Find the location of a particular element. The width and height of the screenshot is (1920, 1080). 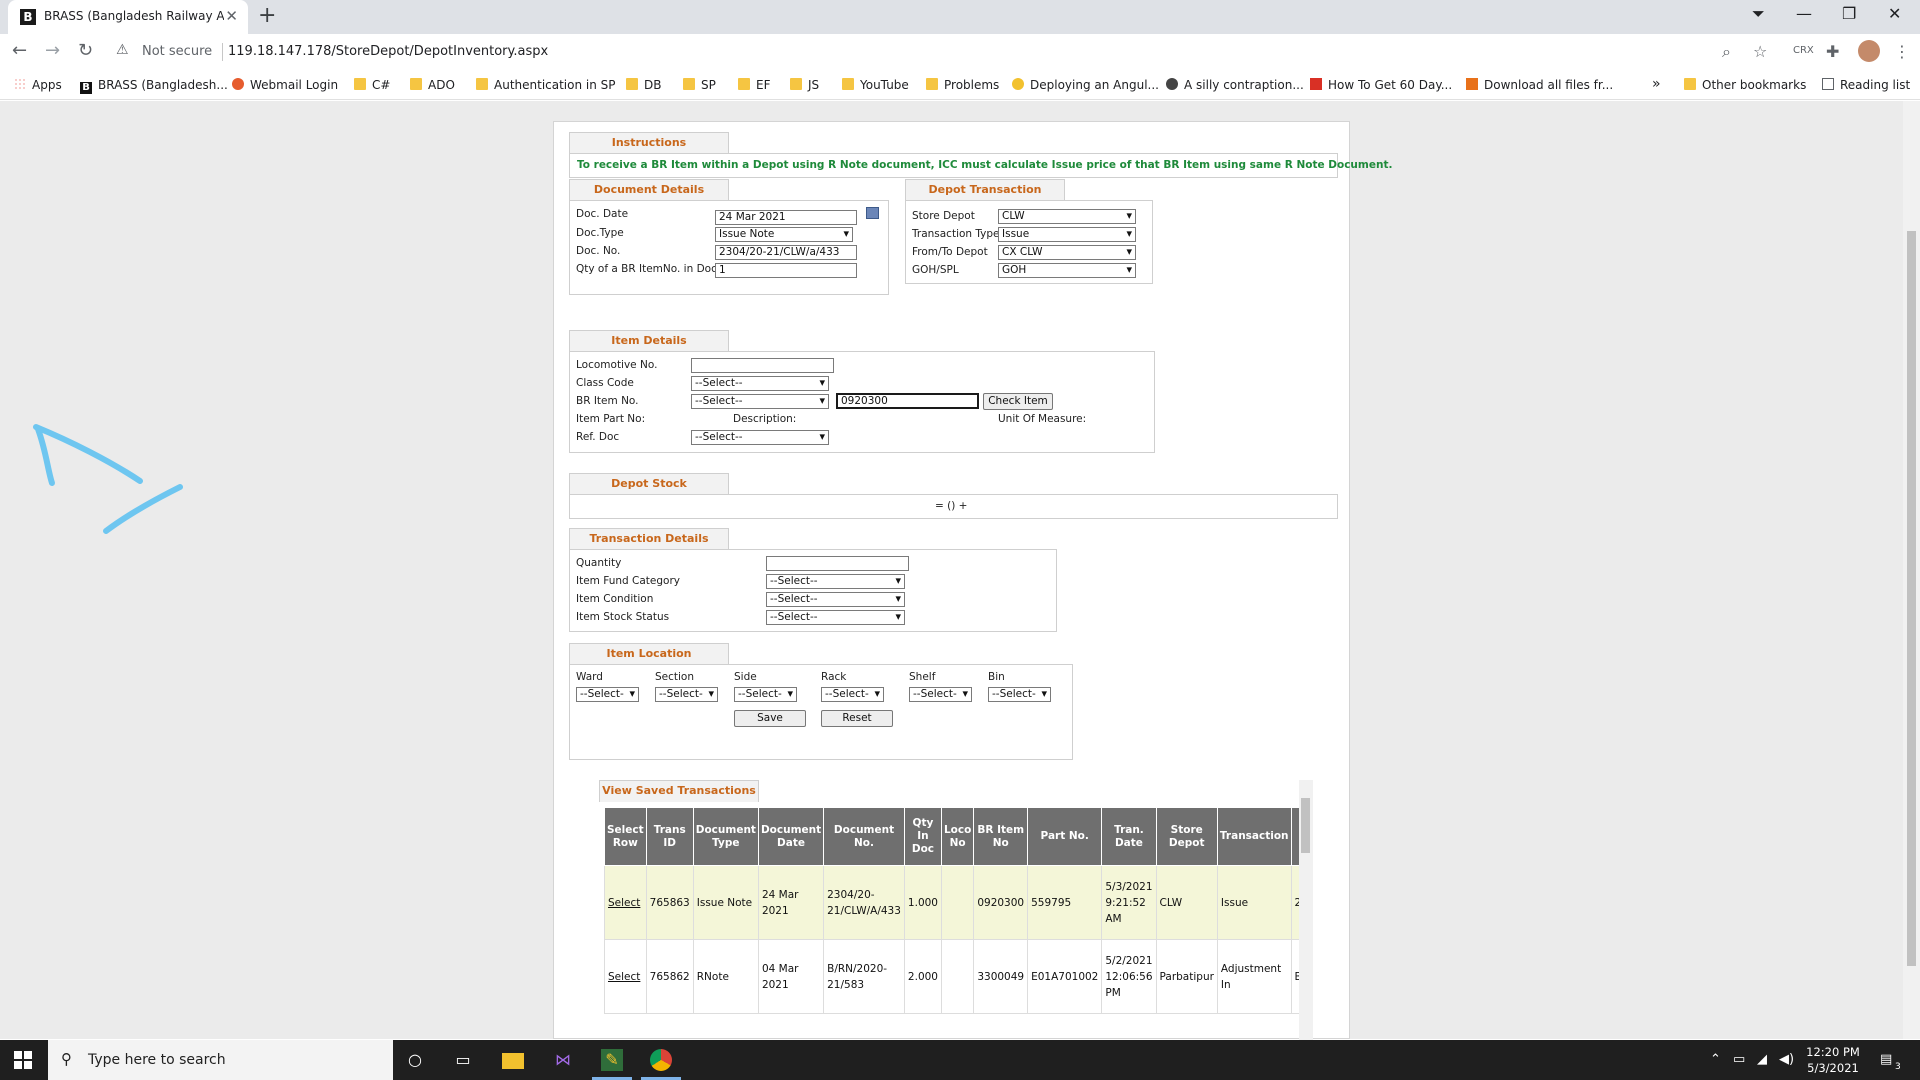

folder-icon is located at coordinates (1690, 84).